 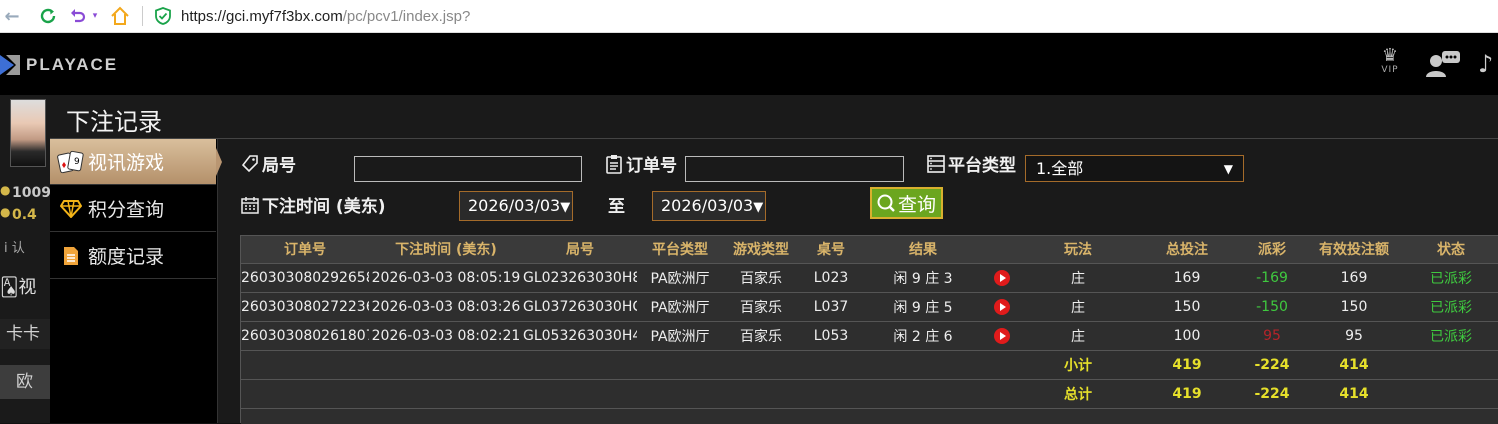 I want to click on date-to-value: 2026/03/03, so click(x=707, y=205).